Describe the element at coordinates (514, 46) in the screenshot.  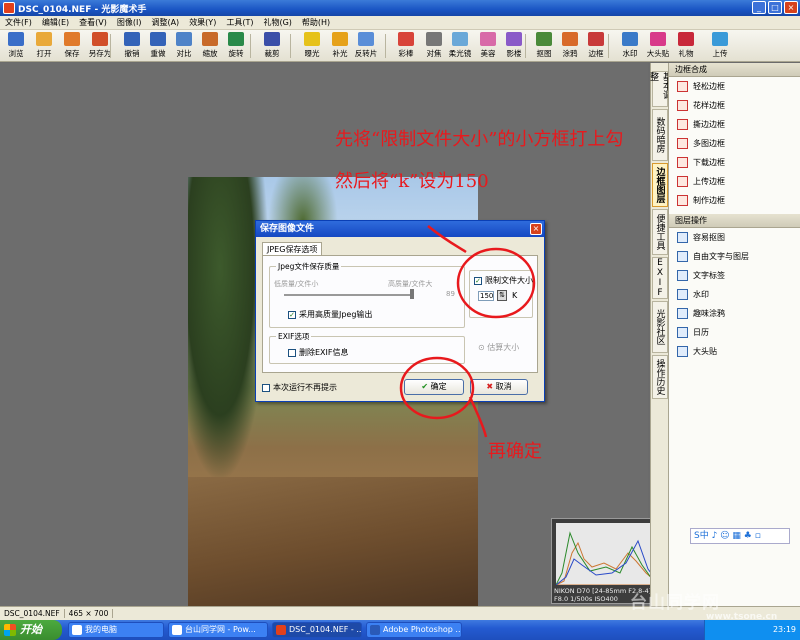
I see `toolbar-studio-button: 影楼` at that location.